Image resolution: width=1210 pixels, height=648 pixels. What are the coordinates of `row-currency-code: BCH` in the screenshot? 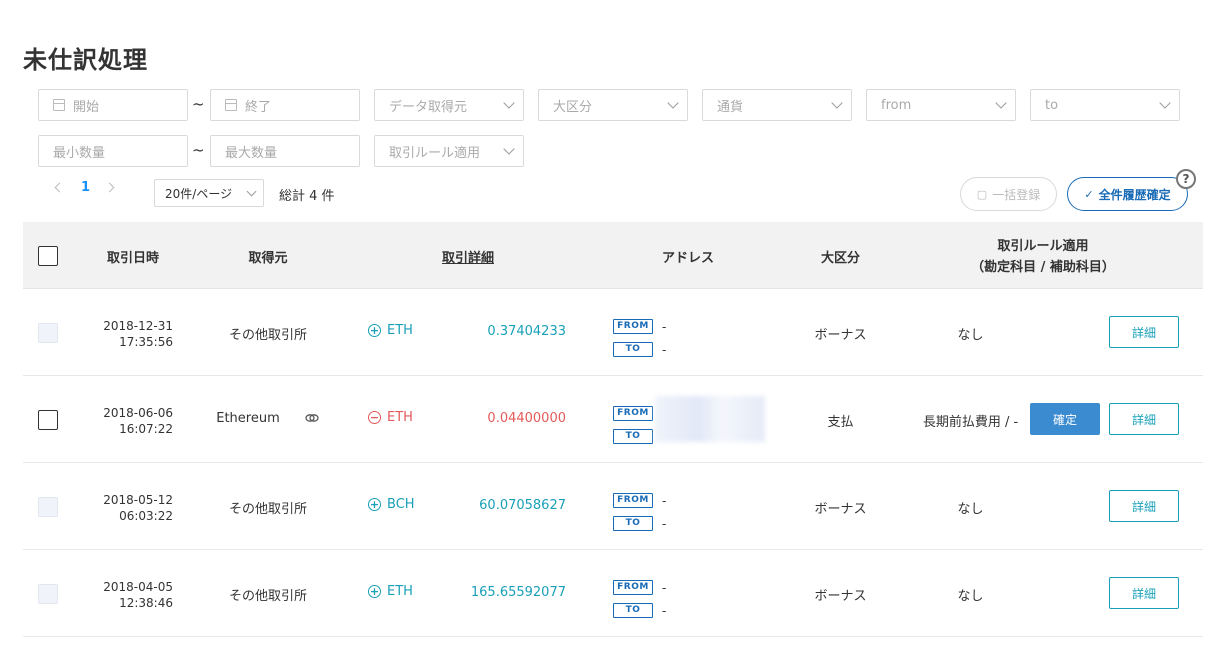 It's located at (401, 504).